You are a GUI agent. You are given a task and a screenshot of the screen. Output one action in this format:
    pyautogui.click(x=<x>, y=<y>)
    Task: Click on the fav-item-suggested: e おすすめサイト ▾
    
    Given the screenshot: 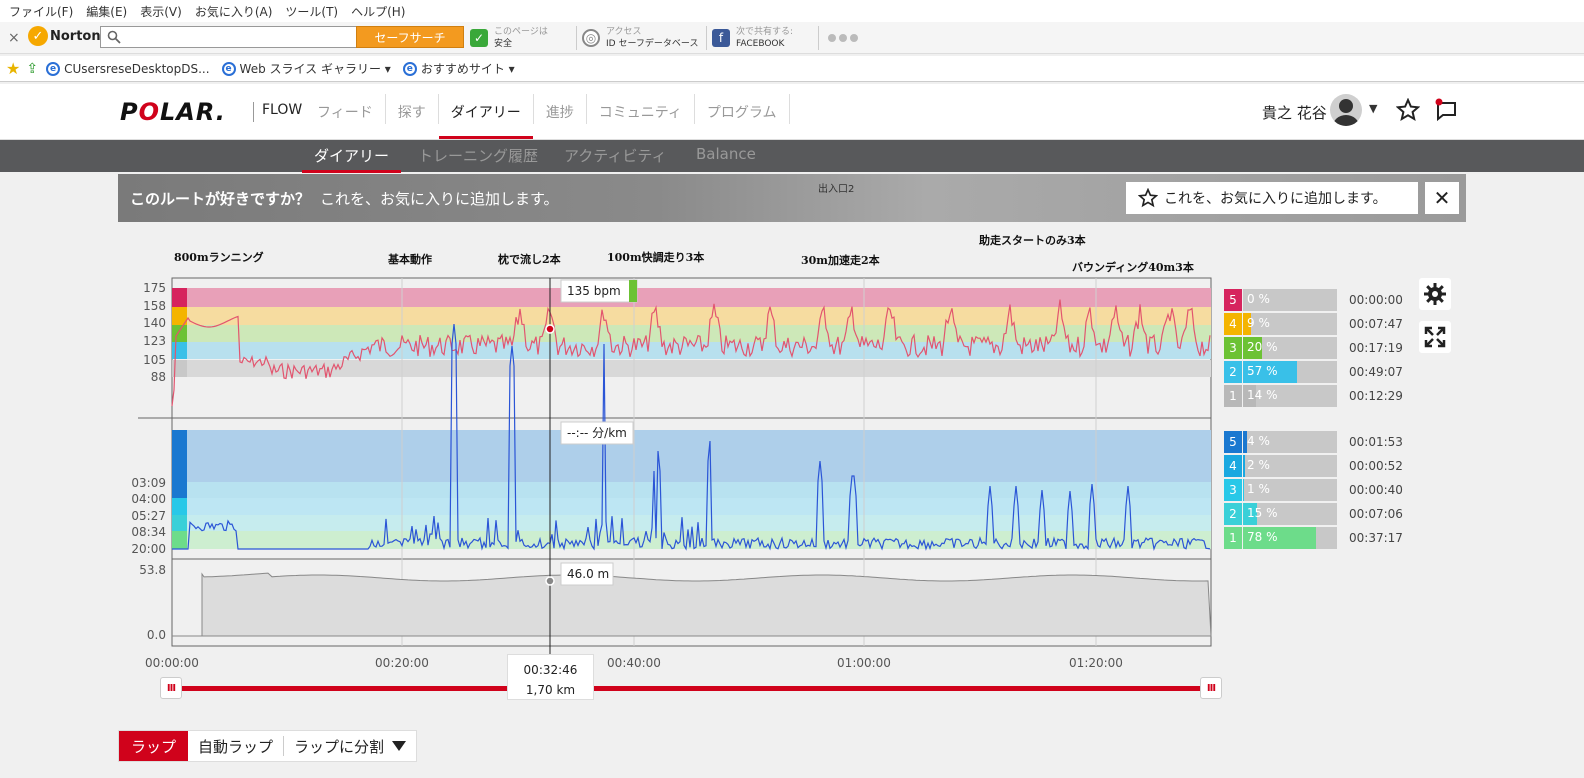 What is the action you would take?
    pyautogui.click(x=458, y=68)
    